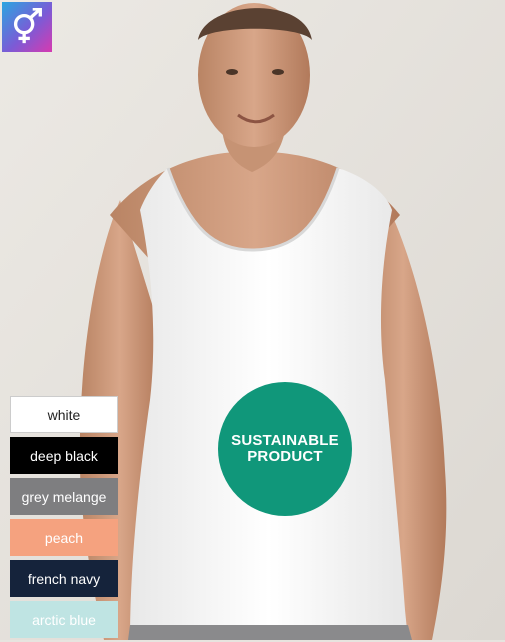  I want to click on color-swatch-arctic-blue: arctic blue, so click(64, 619).